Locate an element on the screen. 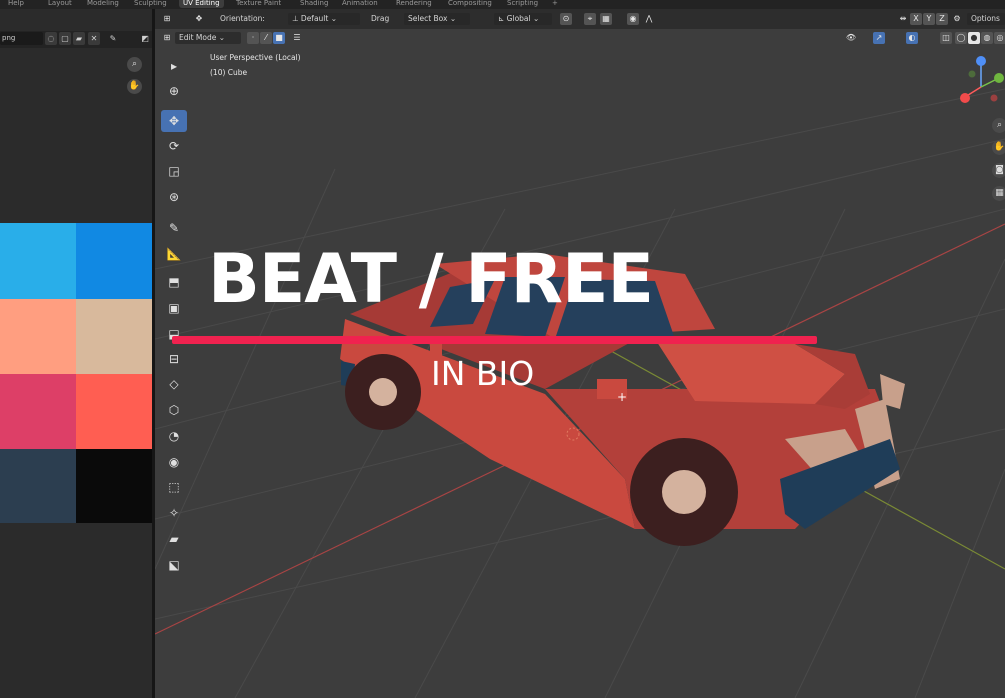  transform-tool-icon: ⊛ is located at coordinates (174, 197).